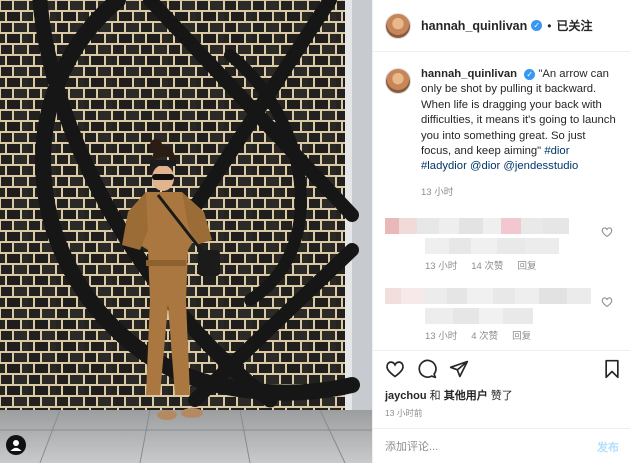 This screenshot has height=463, width=630. I want to click on post-timestamp: 13 小时前, so click(403, 413).